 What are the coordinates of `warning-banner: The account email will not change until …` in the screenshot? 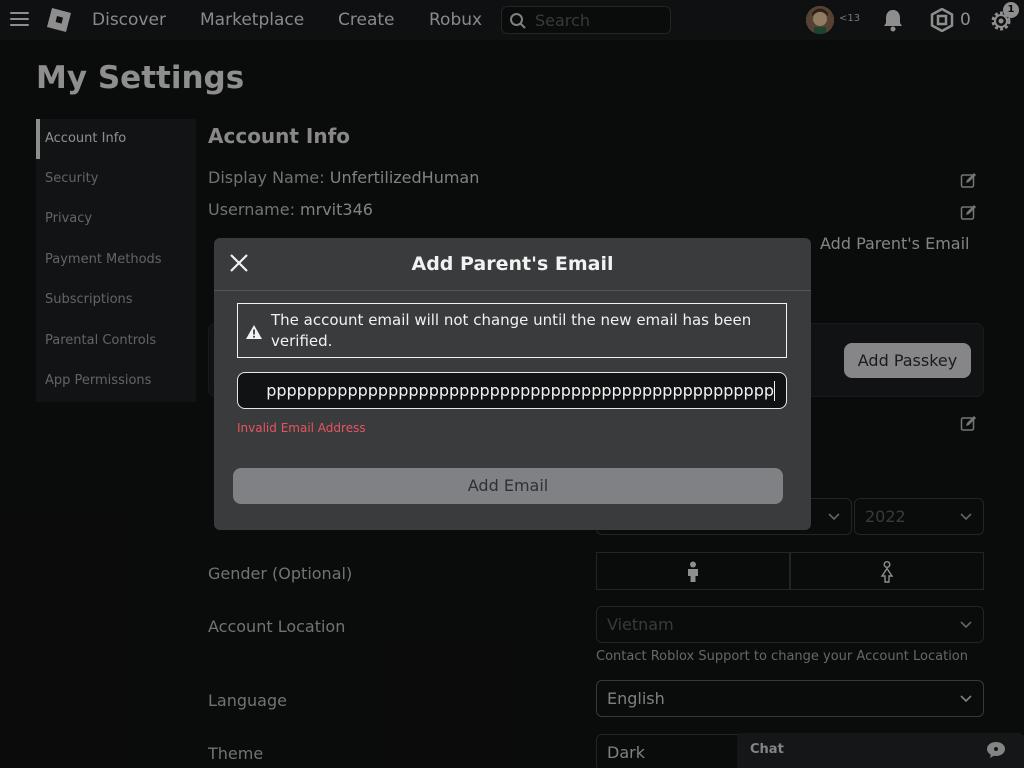 It's located at (512, 330).